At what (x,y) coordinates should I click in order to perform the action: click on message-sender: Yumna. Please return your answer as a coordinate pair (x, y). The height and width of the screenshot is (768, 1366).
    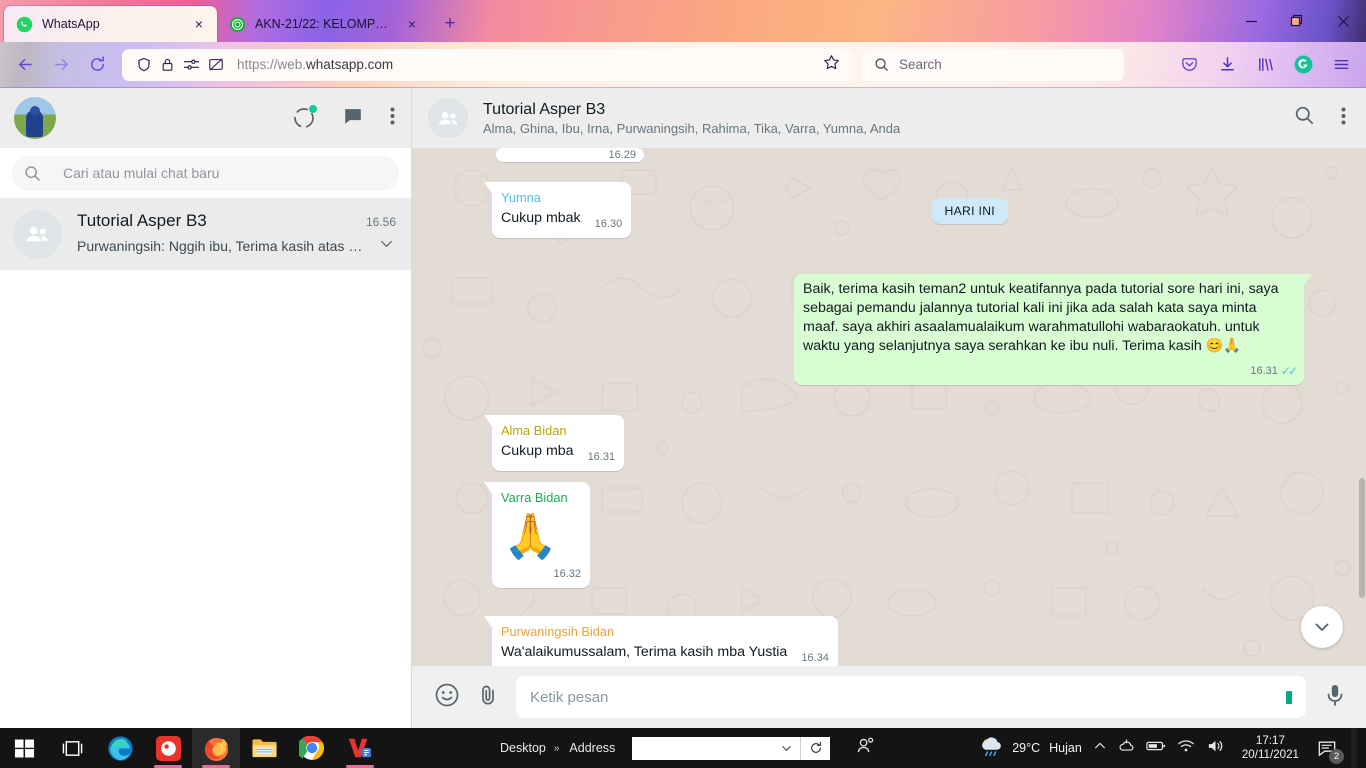
    Looking at the image, I should click on (521, 197).